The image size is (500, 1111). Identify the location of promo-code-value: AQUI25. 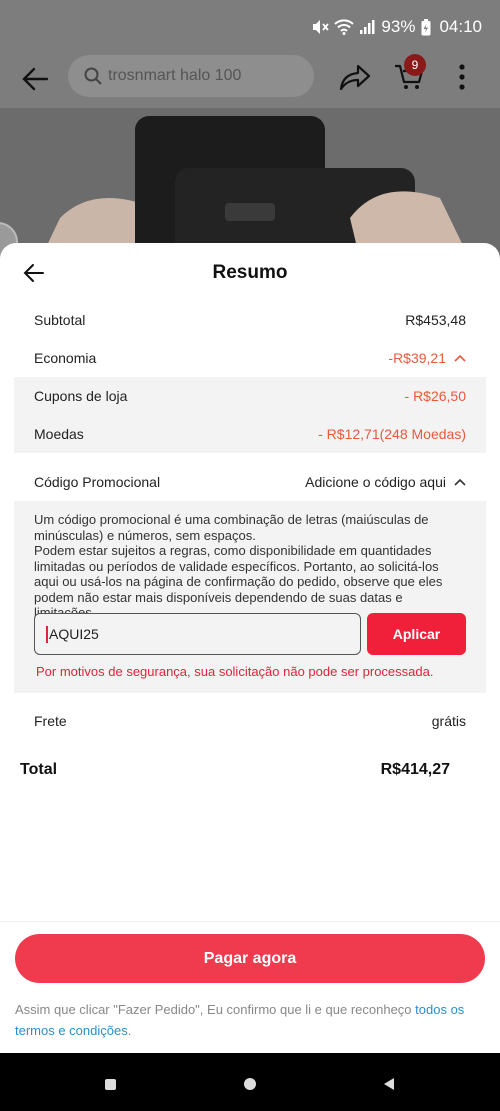
(74, 634).